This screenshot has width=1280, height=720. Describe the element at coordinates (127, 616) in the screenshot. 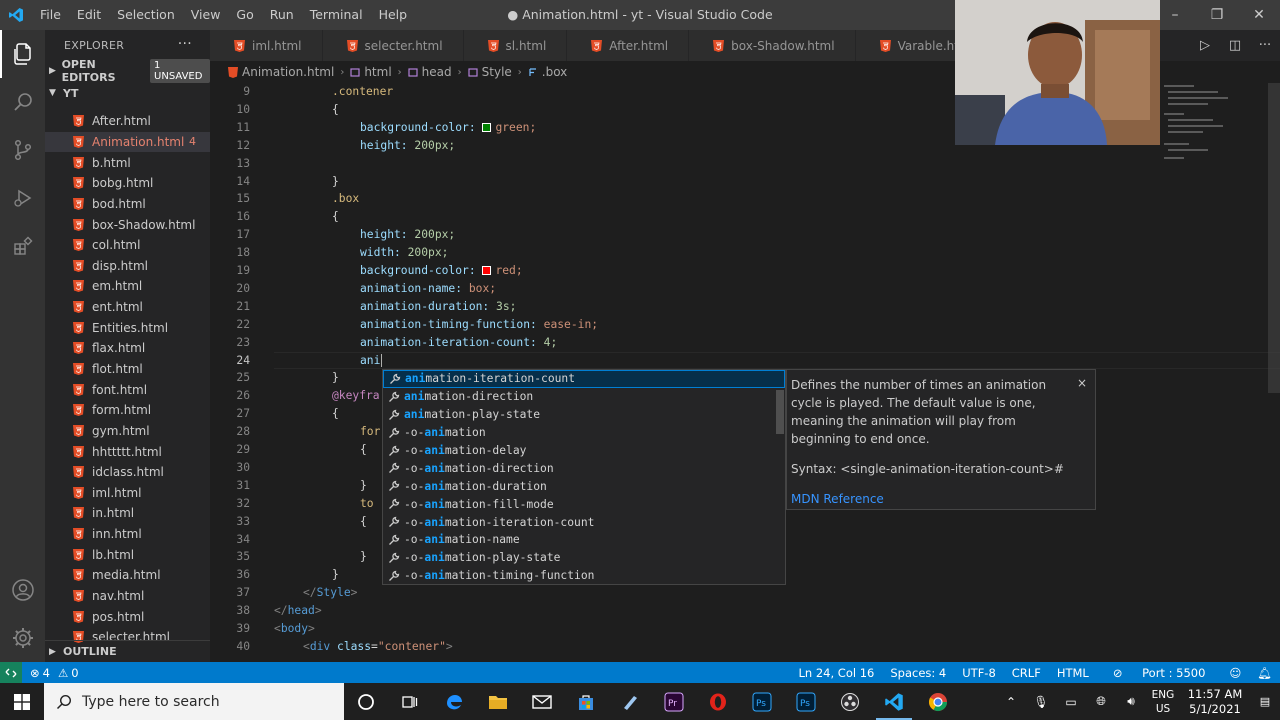

I see `file-item: pos.html` at that location.